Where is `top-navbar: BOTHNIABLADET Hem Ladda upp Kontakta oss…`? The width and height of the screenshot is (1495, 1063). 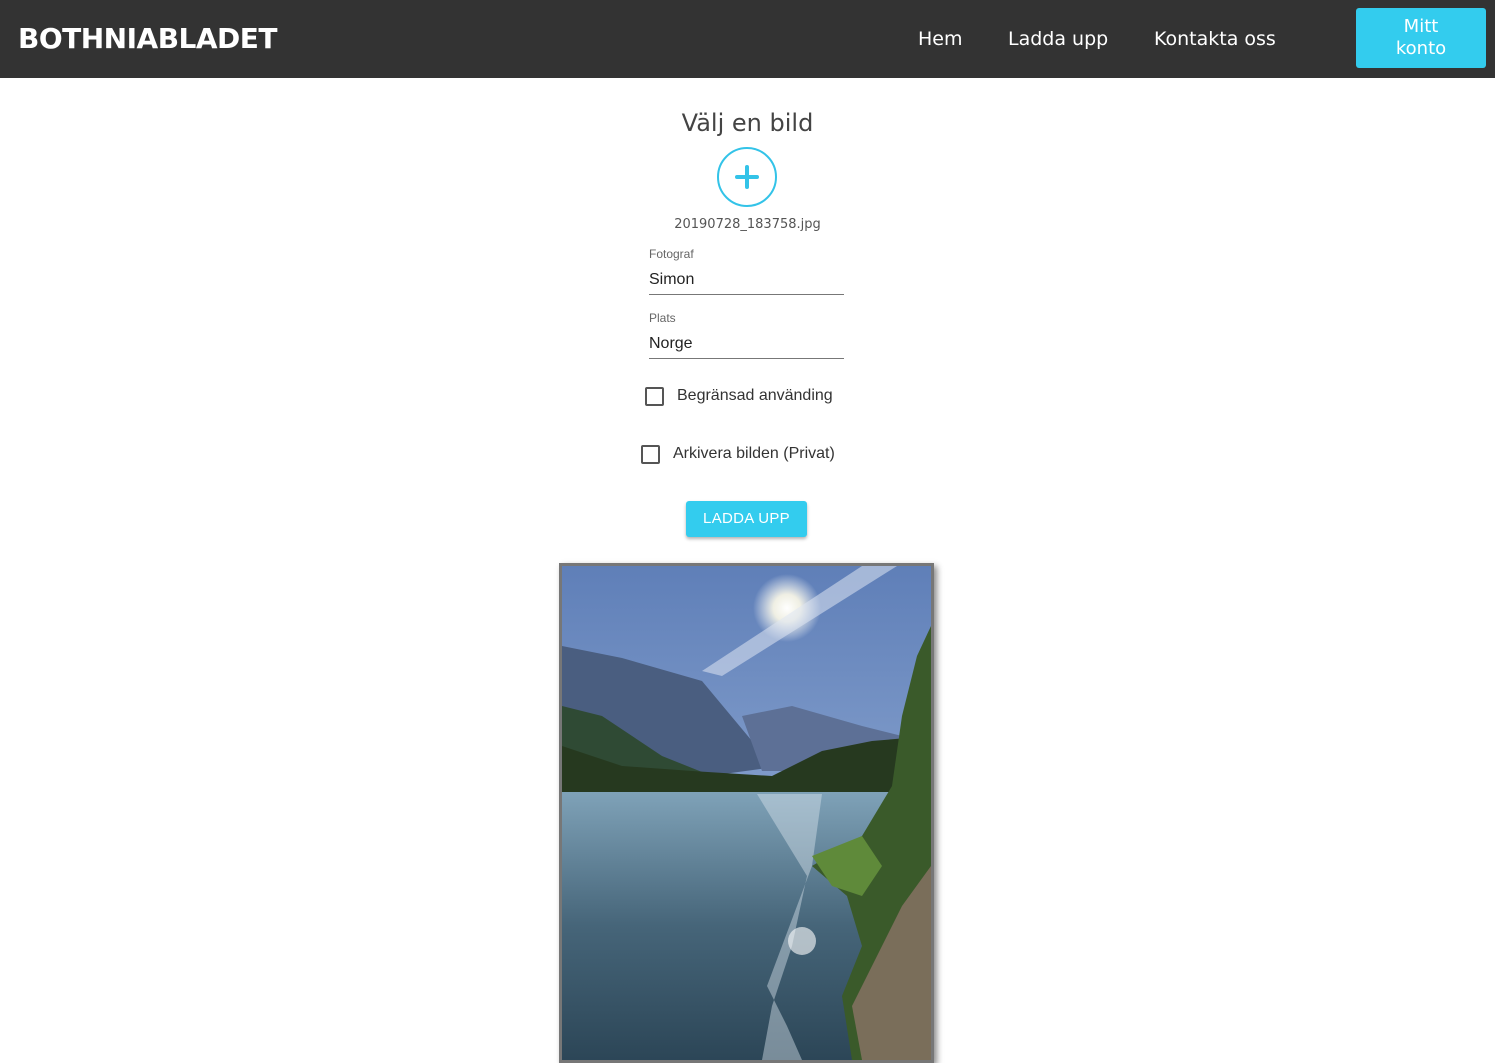 top-navbar: BOTHNIABLADET Hem Ladda upp Kontakta oss… is located at coordinates (747, 39).